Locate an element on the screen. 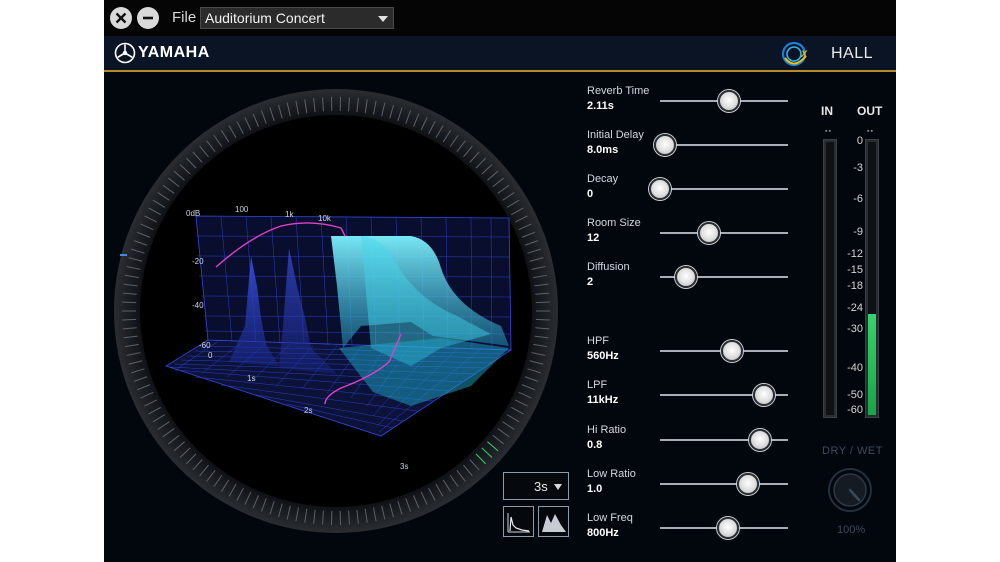 Image resolution: width=1000 pixels, height=562 pixels. meter-scale-mark: -24 is located at coordinates (855, 308).